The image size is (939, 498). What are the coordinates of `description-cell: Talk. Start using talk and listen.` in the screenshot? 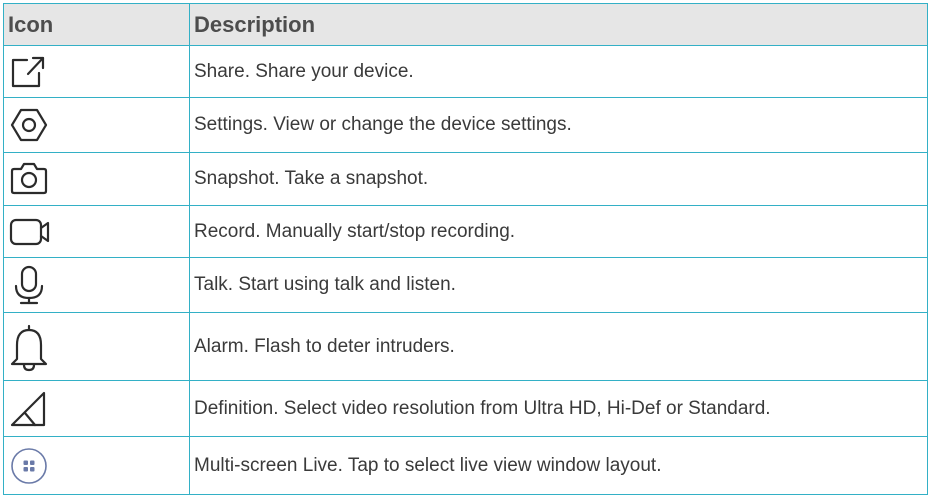 It's located at (558, 285).